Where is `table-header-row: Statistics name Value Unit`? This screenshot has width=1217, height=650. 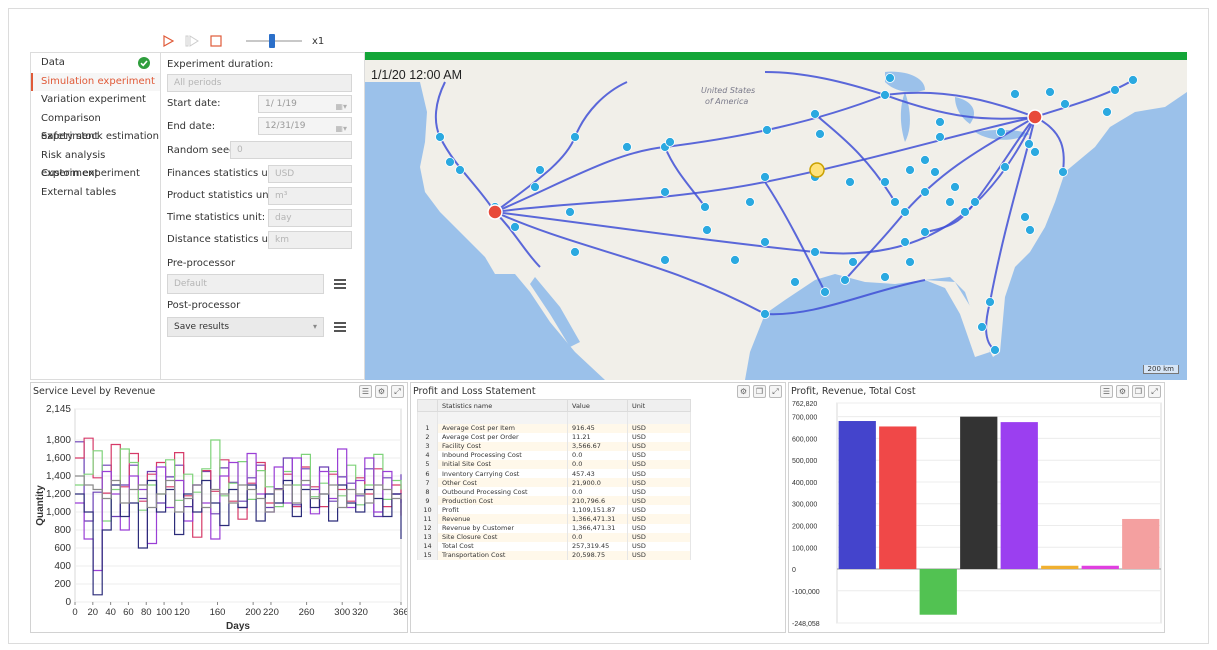 table-header-row: Statistics name Value Unit is located at coordinates (554, 405).